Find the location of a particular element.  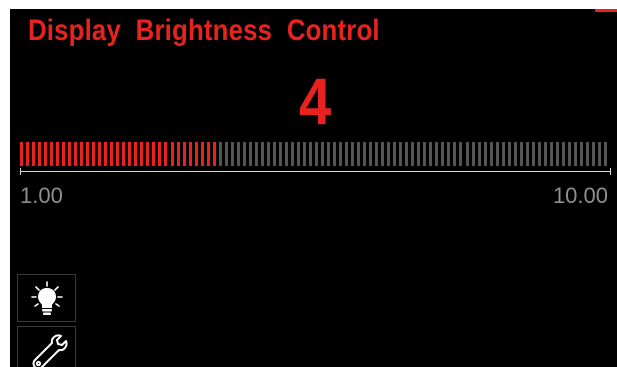

lightbulb-icon is located at coordinates (47, 298).